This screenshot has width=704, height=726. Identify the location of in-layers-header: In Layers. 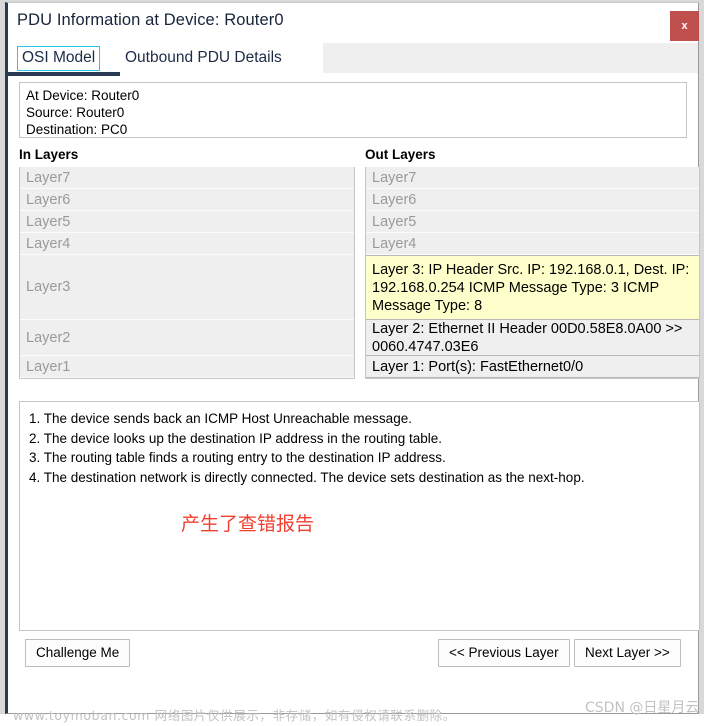
(49, 154).